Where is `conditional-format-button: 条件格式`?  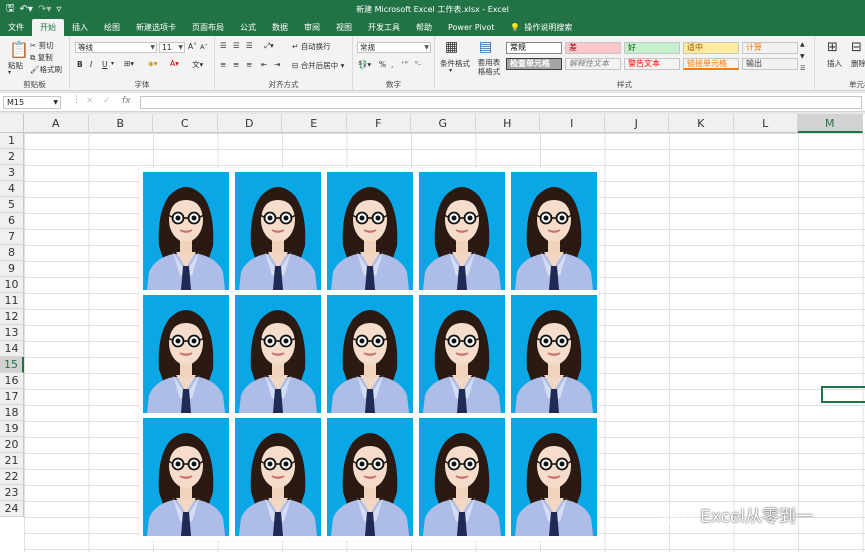
conditional-format-button: 条件格式 is located at coordinates (455, 63).